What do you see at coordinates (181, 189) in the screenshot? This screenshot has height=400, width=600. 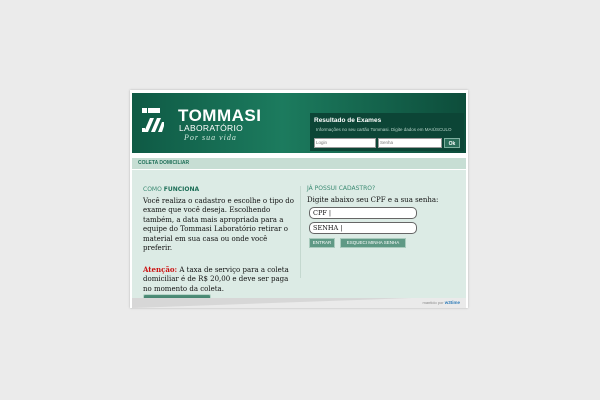 I see `how-title-bold: FUNCIONA` at bounding box center [181, 189].